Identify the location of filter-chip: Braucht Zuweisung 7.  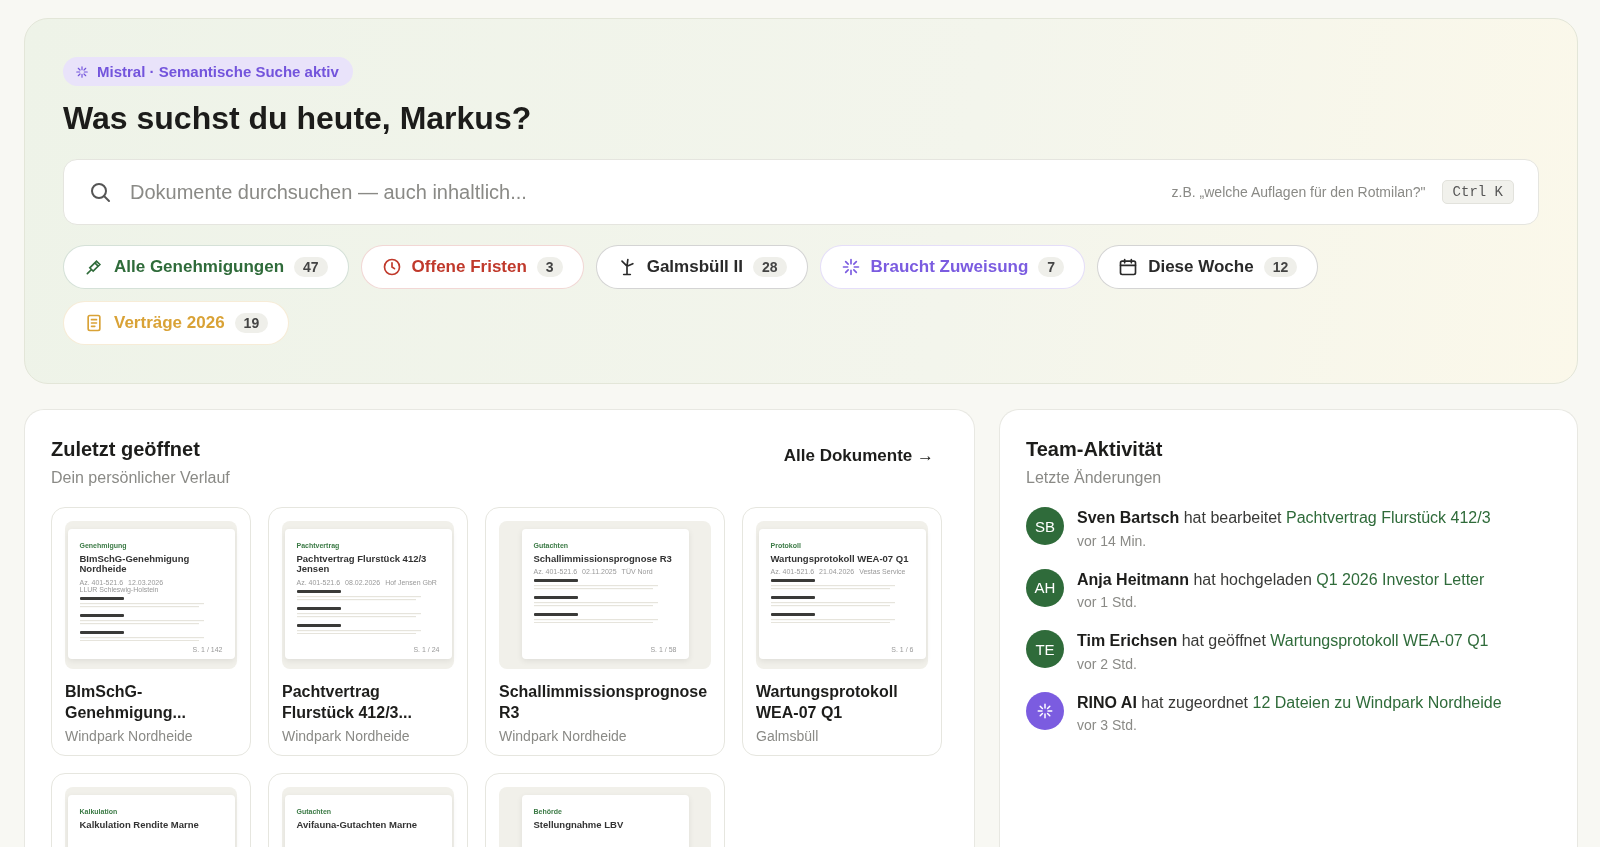
(952, 267).